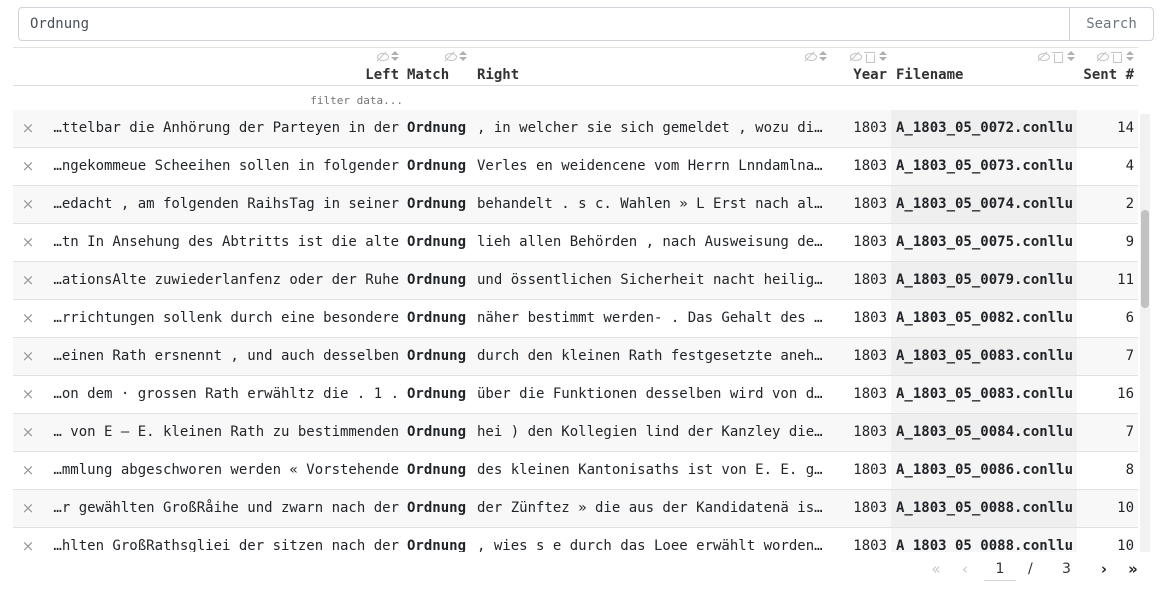 Image resolution: width=1162 pixels, height=595 pixels. Describe the element at coordinates (1112, 24) in the screenshot. I see `search-button: Search` at that location.